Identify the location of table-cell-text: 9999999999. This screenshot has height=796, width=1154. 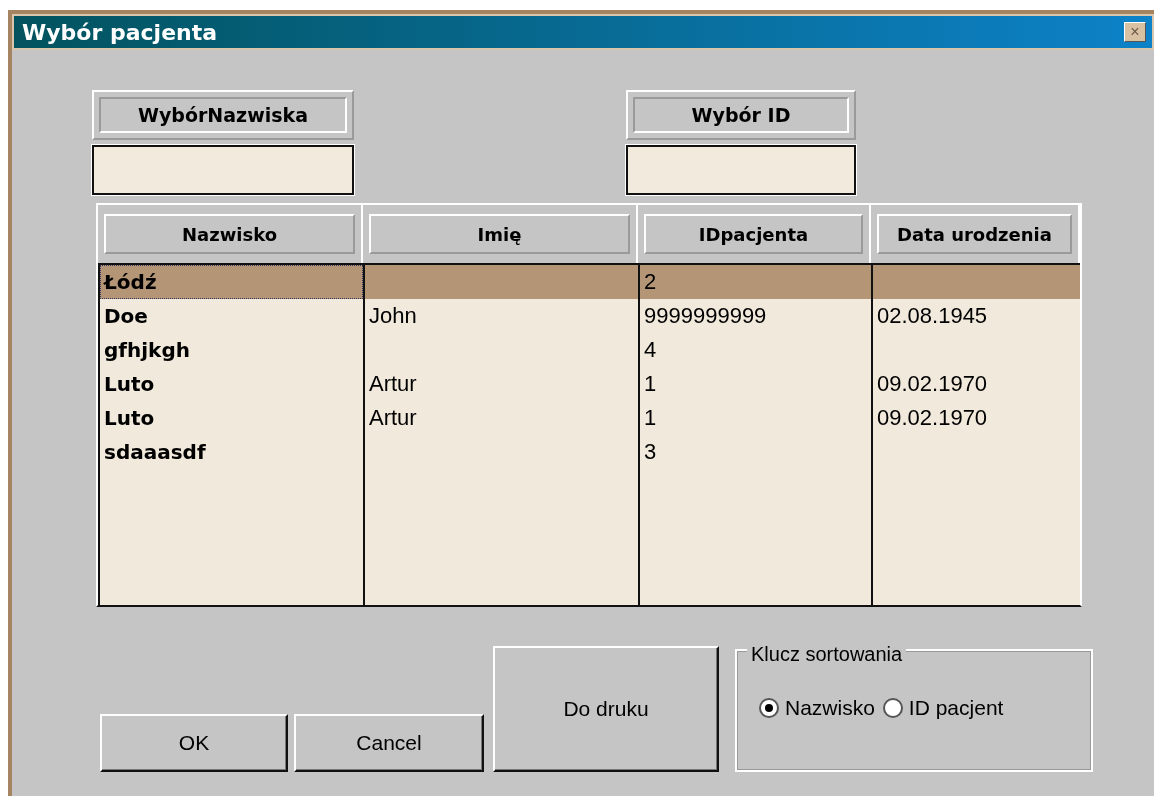
(705, 316).